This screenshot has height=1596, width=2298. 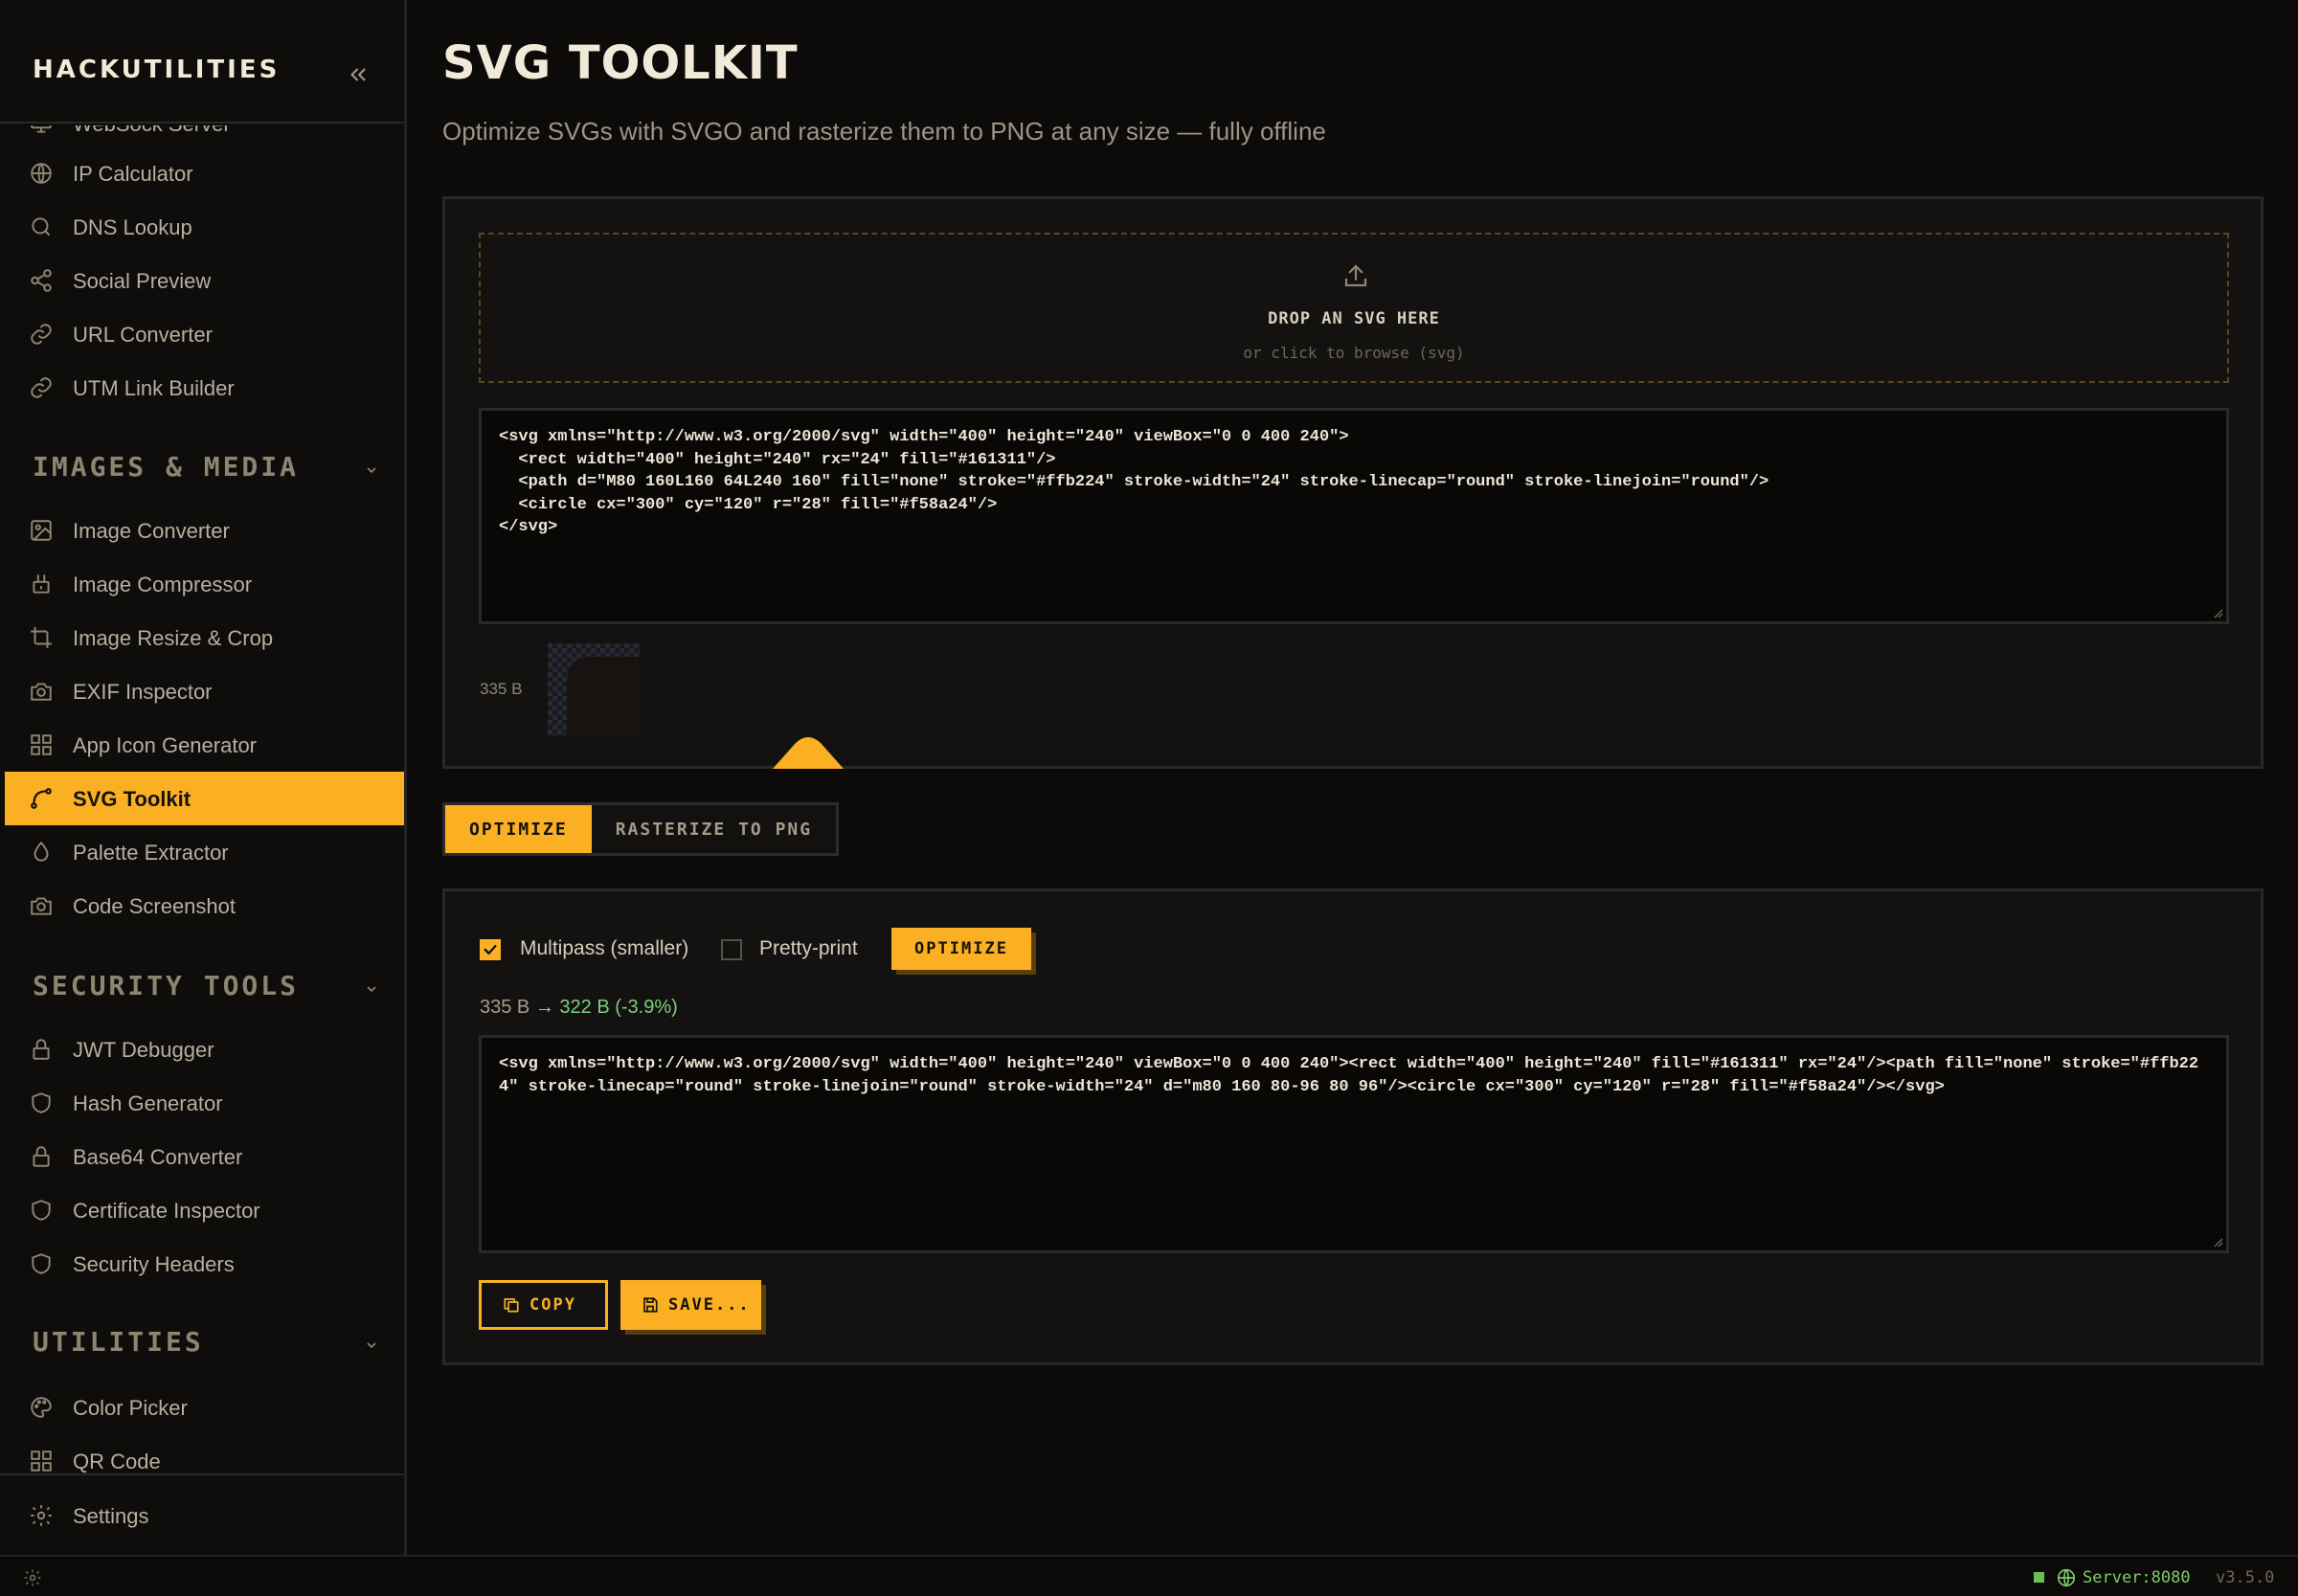 I want to click on app-version: v3.5.0, so click(x=2246, y=1577).